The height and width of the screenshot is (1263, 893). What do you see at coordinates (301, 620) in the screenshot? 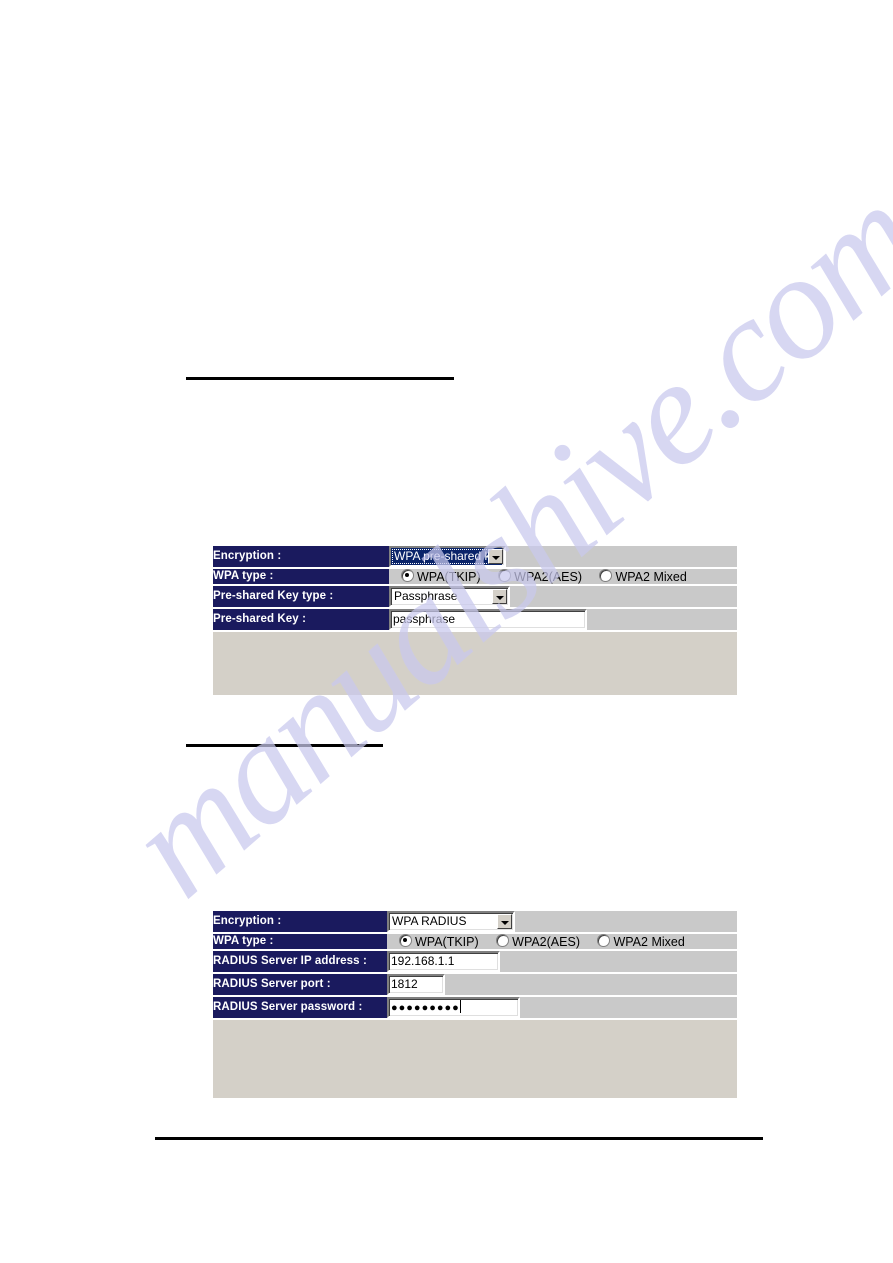
I see `psk-label: Pre-shared Key :` at bounding box center [301, 620].